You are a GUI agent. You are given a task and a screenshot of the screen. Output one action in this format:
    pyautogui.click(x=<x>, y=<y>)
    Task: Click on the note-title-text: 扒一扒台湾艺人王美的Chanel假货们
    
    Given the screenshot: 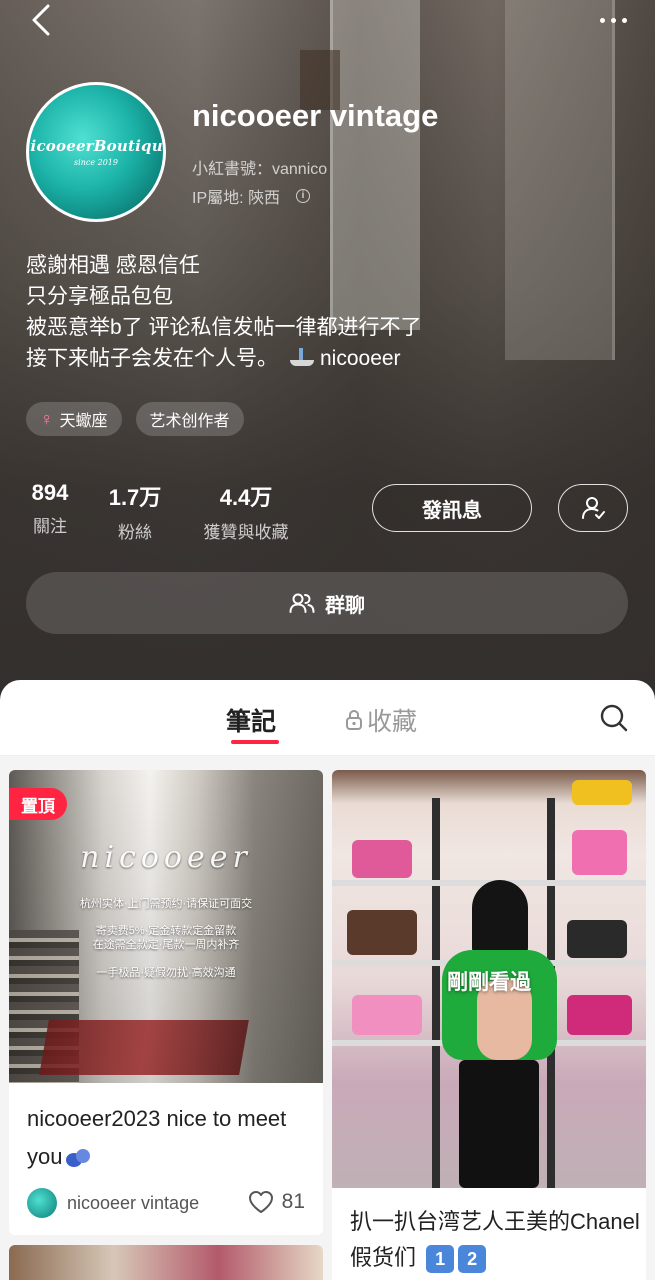 What is the action you would take?
    pyautogui.click(x=495, y=1239)
    